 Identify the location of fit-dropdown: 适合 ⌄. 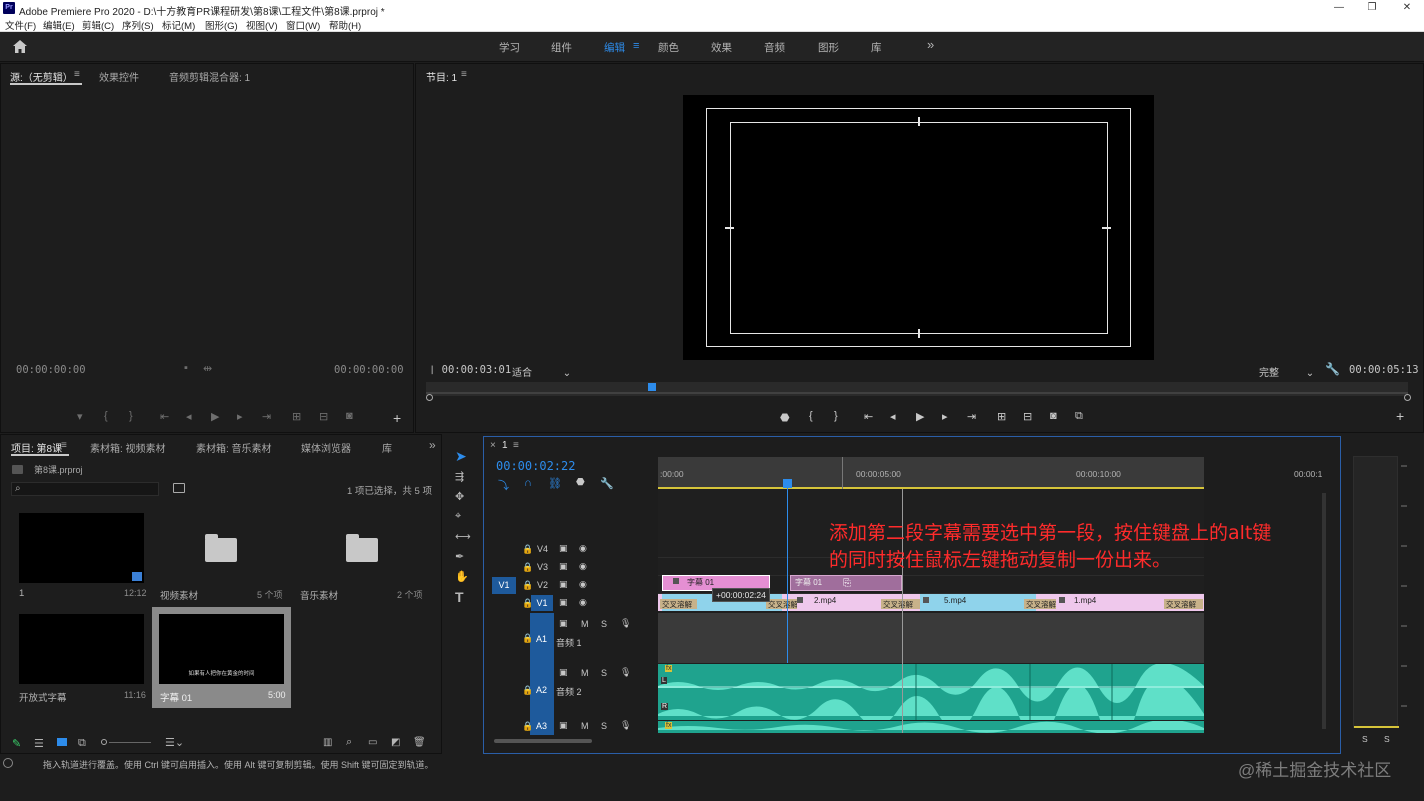
(541, 371).